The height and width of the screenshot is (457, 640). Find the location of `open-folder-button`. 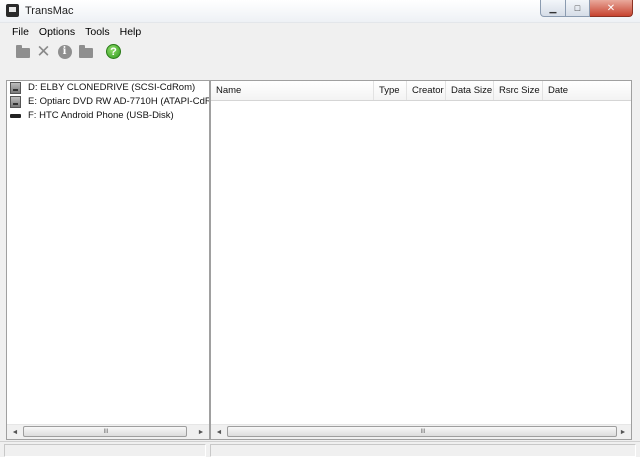

open-folder-button is located at coordinates (22, 51).